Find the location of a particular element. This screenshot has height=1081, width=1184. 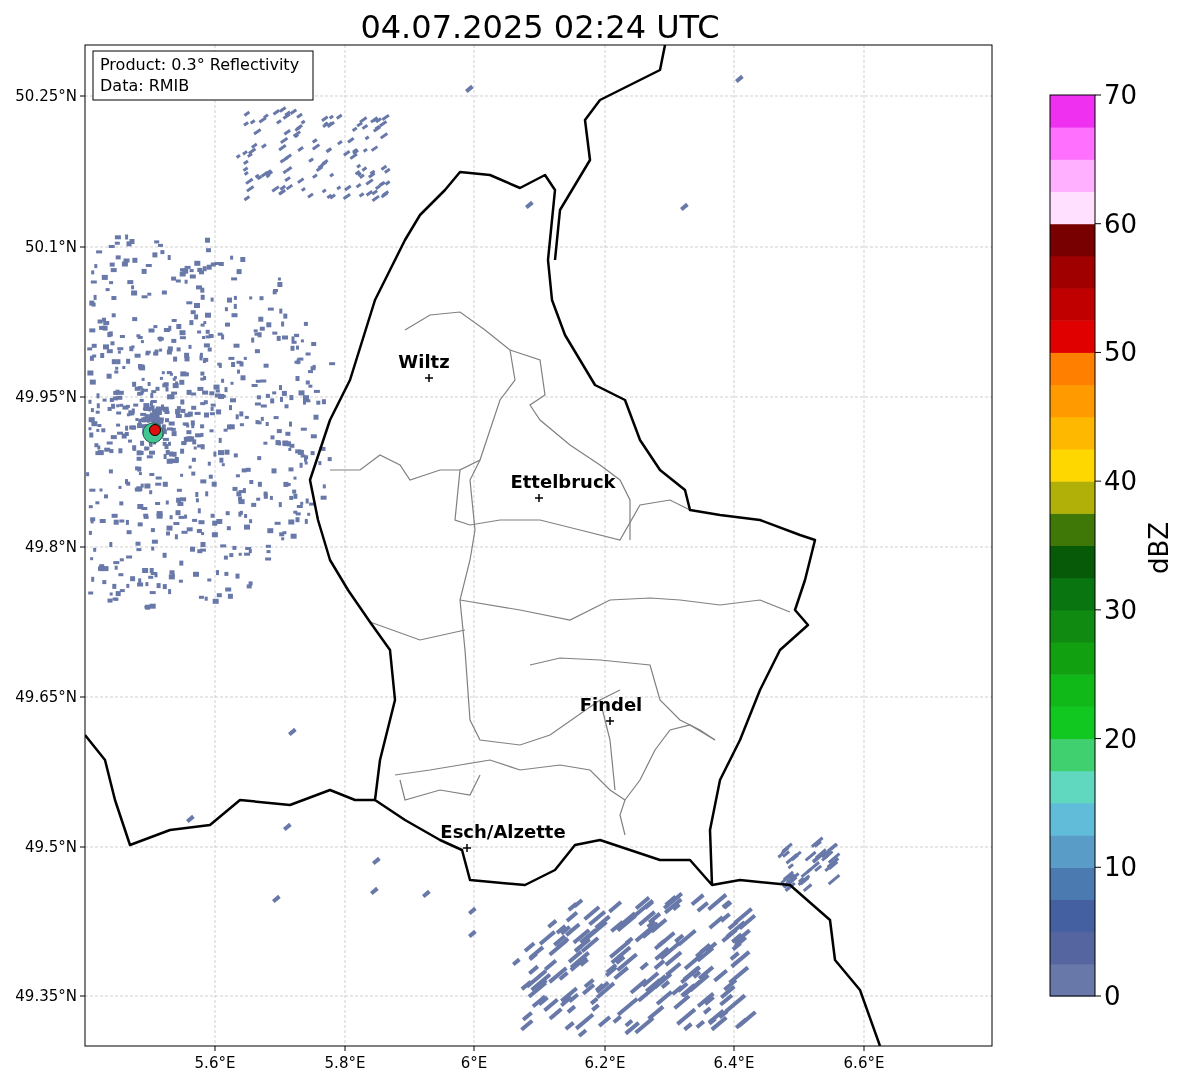

axis-tick-label: 6.4°E is located at coordinates (734, 1063).